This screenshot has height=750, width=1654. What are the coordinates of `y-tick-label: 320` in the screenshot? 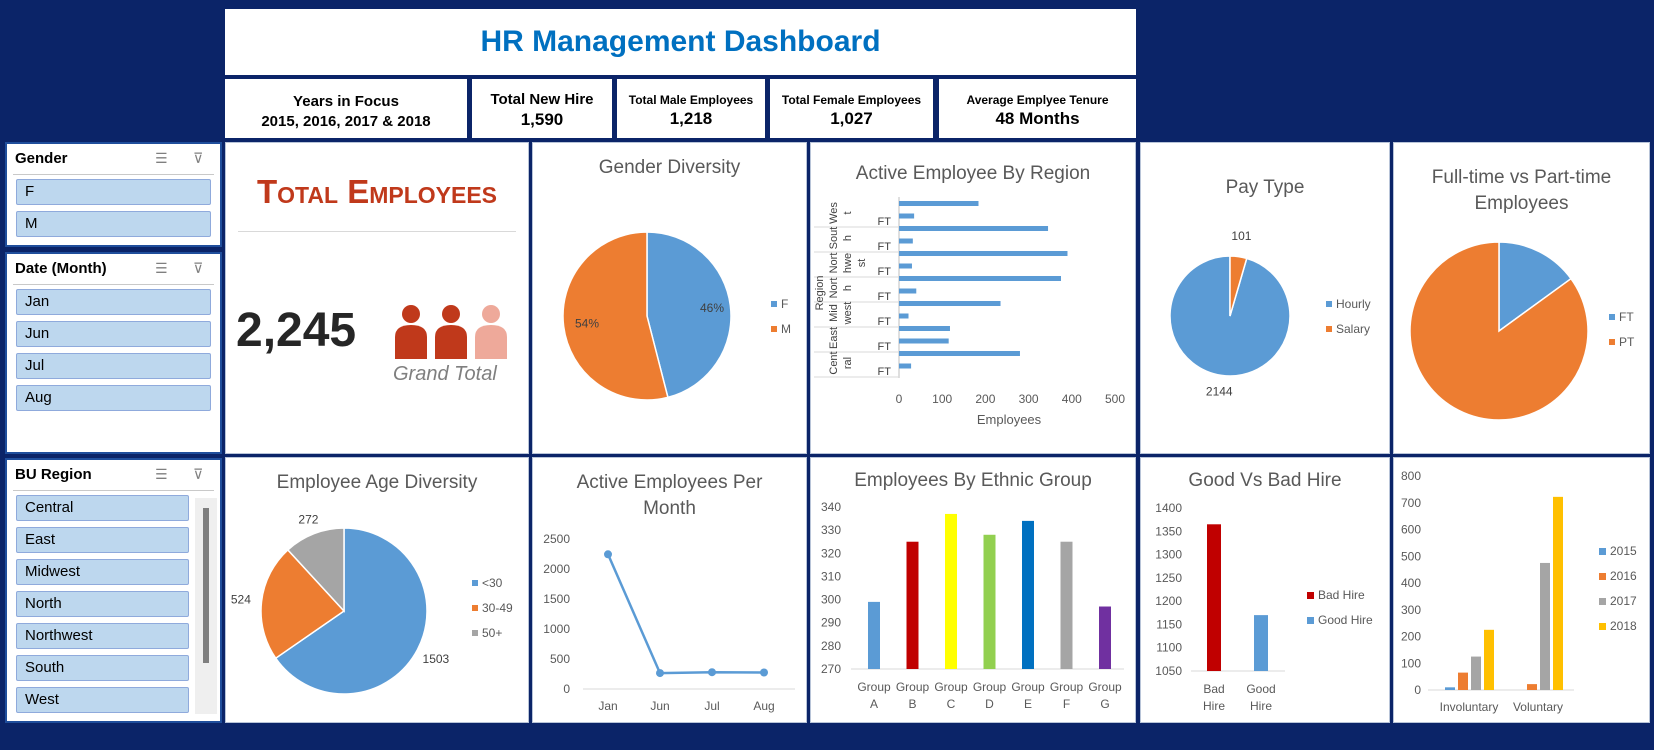 It's located at (831, 553).